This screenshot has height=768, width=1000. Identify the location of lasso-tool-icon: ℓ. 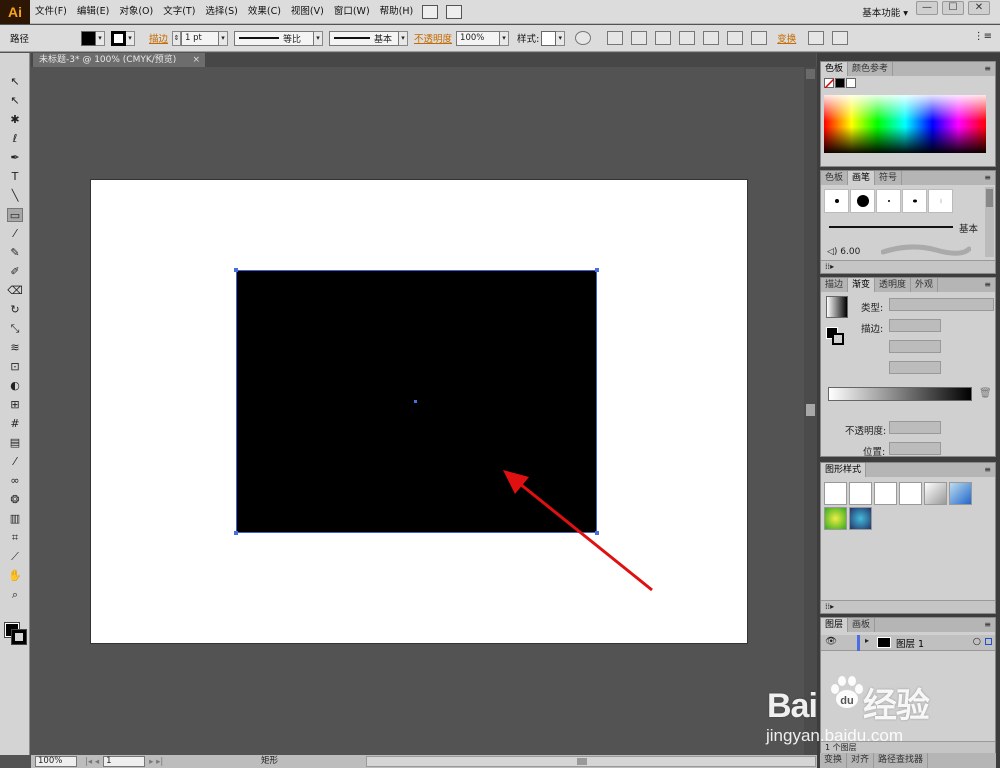
(15, 139).